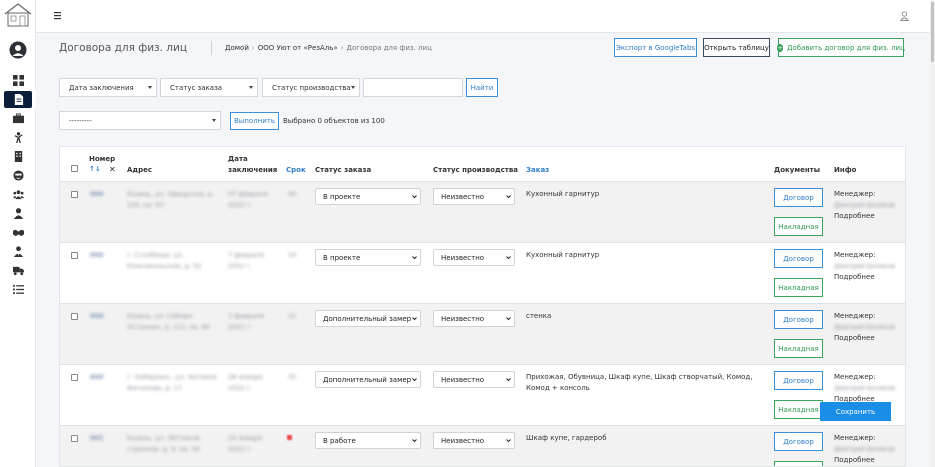 This screenshot has width=935, height=467. I want to click on date-filter-select: Дата заключения, so click(108, 87).